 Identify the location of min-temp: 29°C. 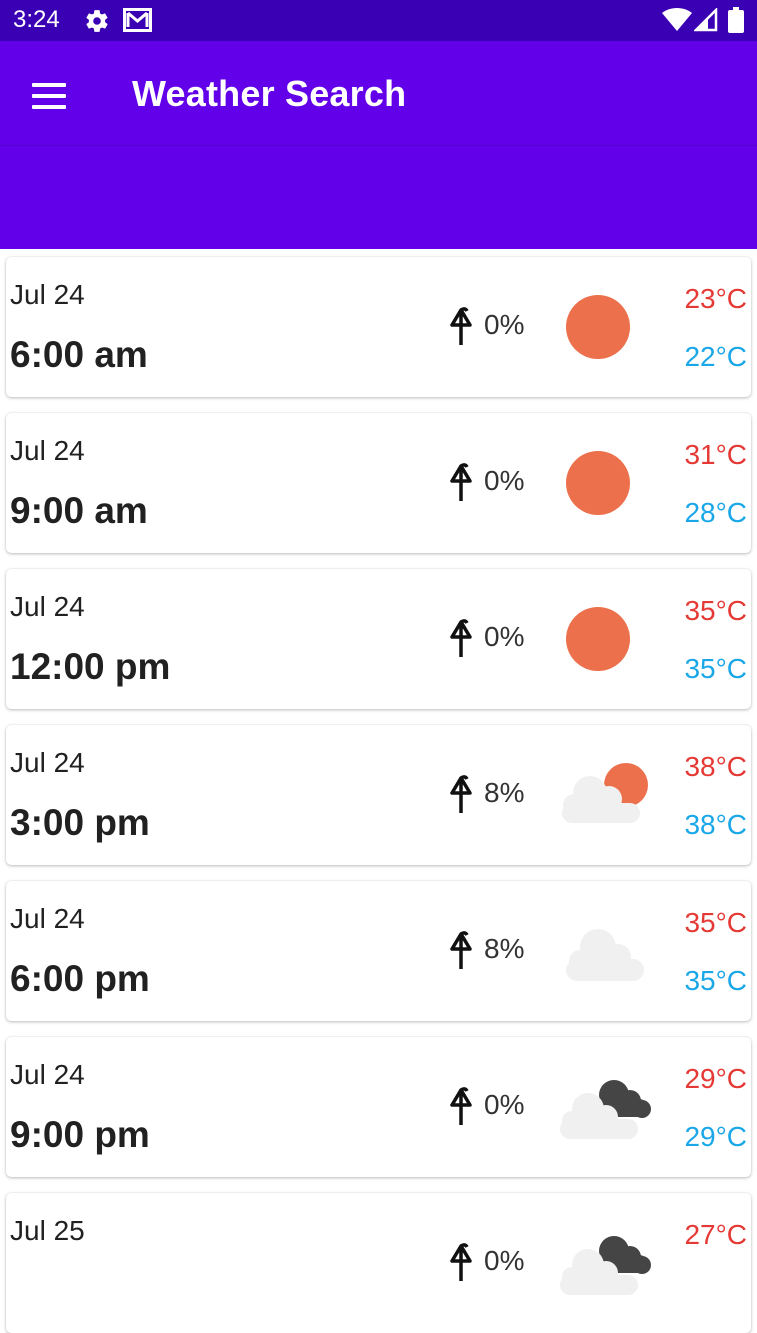
(715, 1136).